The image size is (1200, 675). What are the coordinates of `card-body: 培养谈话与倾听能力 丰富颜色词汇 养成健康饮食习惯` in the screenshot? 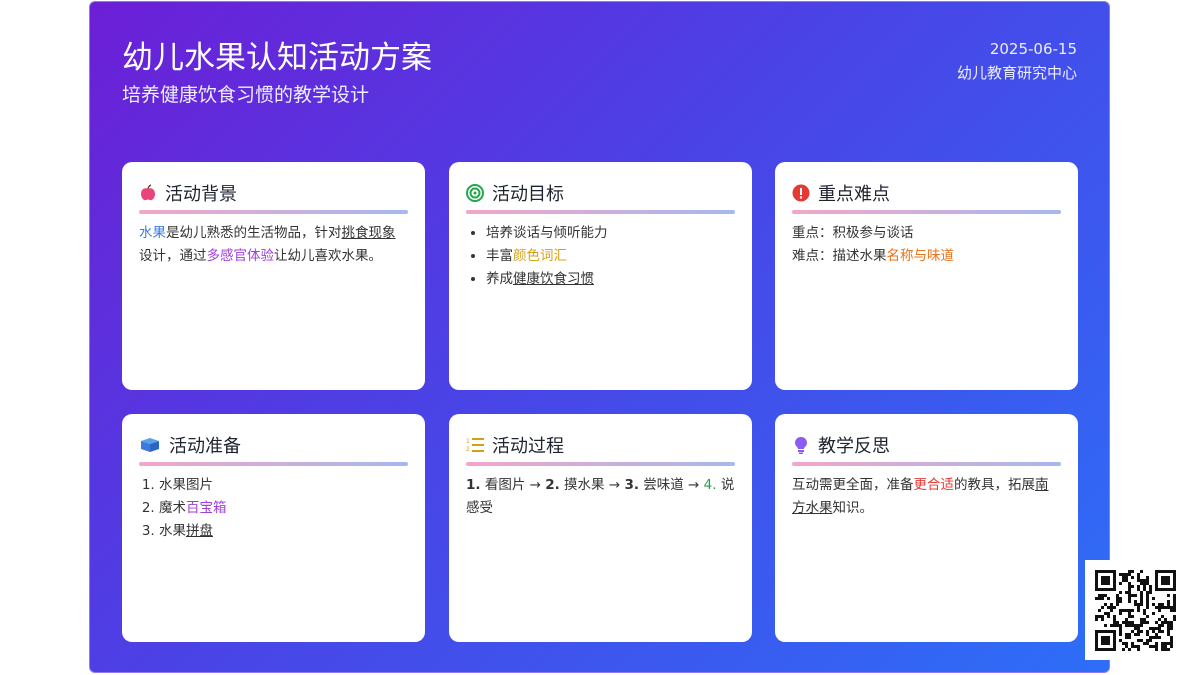 It's located at (600, 256).